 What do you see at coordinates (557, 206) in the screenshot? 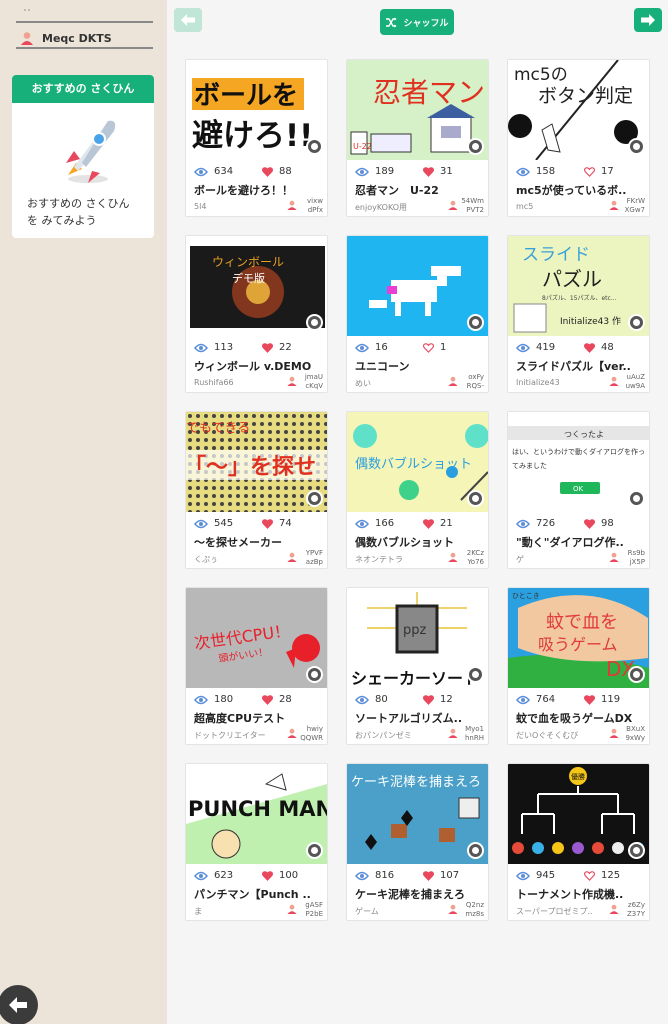
I see `project-author: mc5` at bounding box center [557, 206].